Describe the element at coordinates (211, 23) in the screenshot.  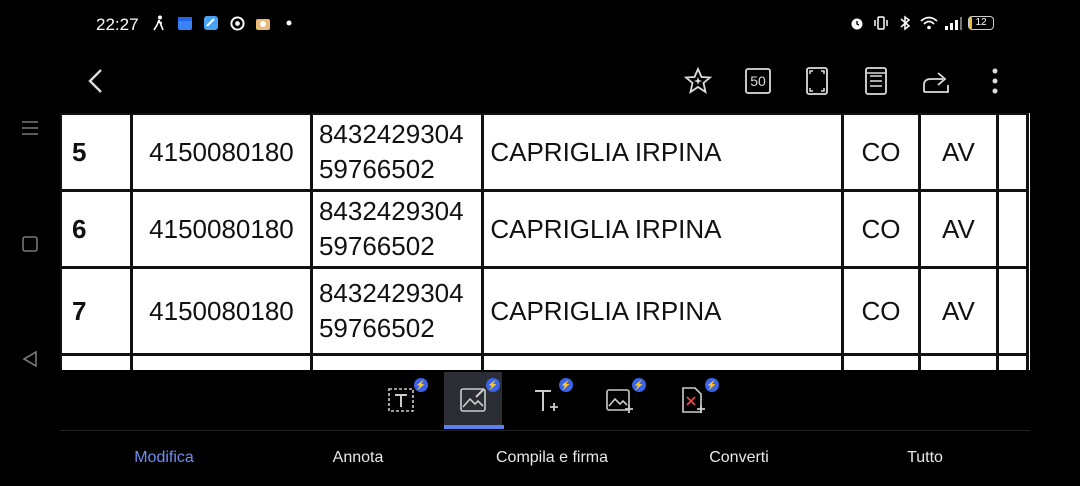
I see `app-icon` at that location.